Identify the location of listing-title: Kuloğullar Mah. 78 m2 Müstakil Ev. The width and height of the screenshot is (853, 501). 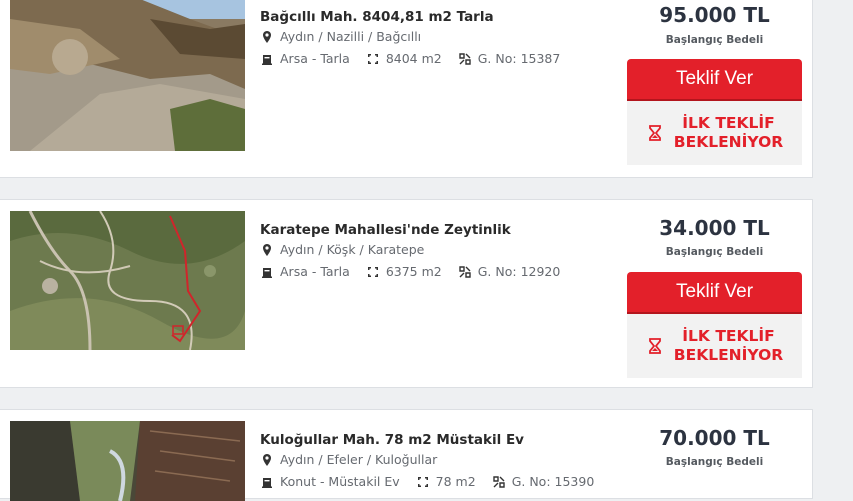
(392, 440).